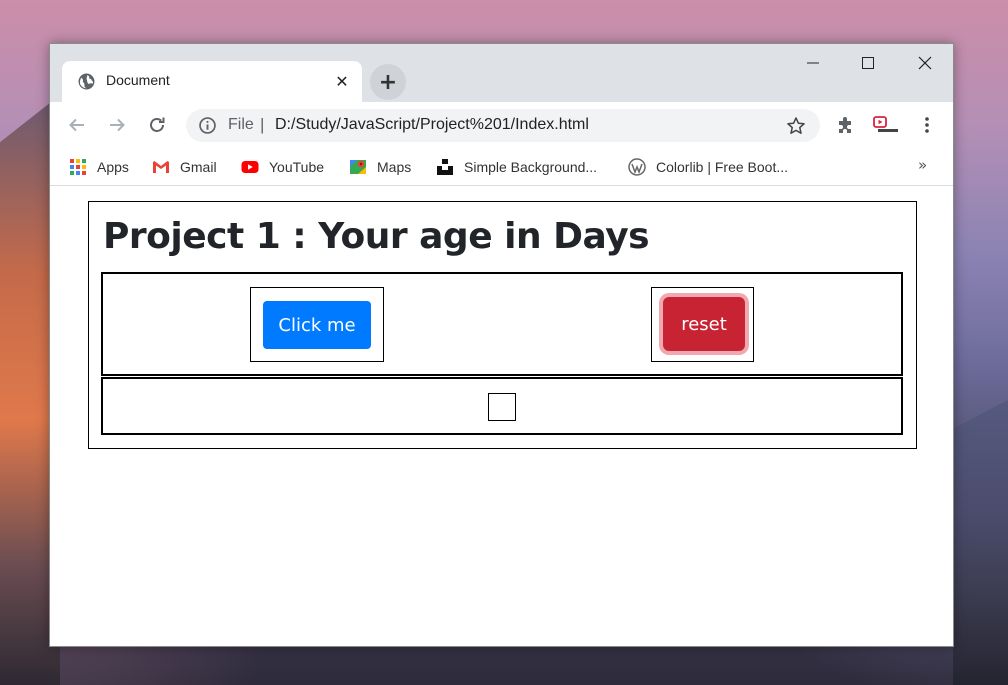 The width and height of the screenshot is (1008, 685). Describe the element at coordinates (927, 125) in the screenshot. I see `kebab-menu-icon` at that location.